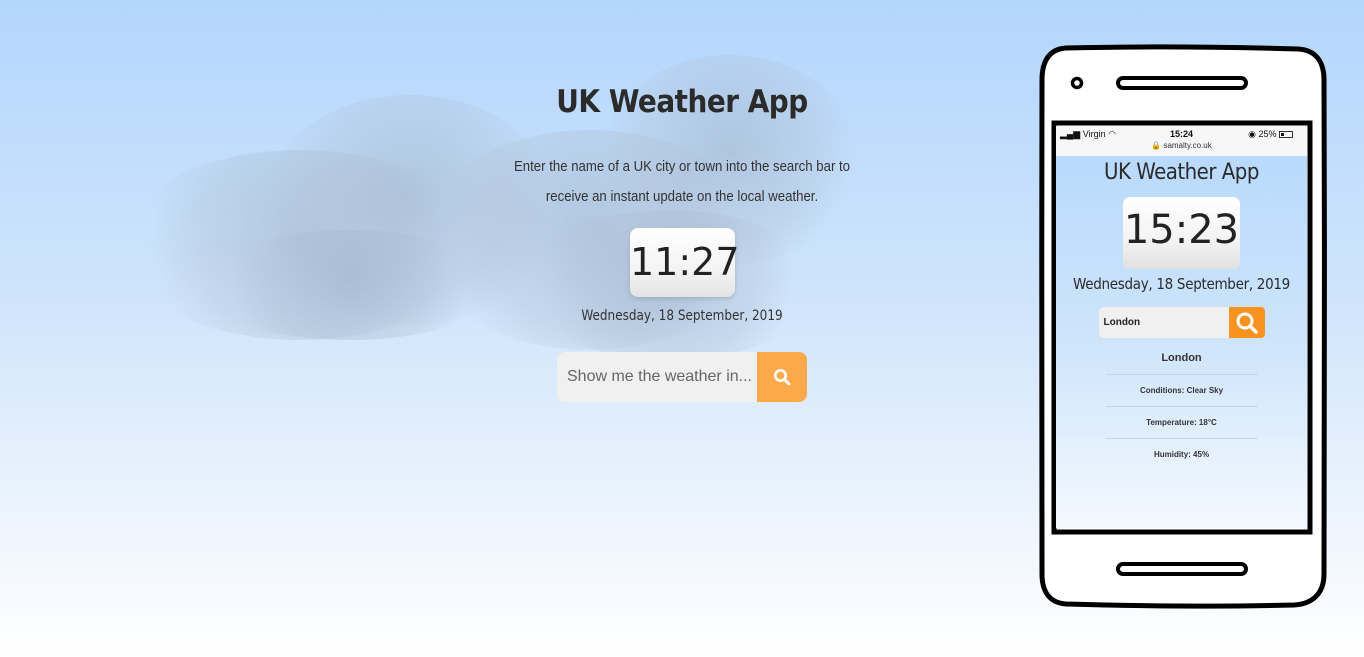  What do you see at coordinates (1163, 322) in the screenshot?
I see `phone-search-input: London` at bounding box center [1163, 322].